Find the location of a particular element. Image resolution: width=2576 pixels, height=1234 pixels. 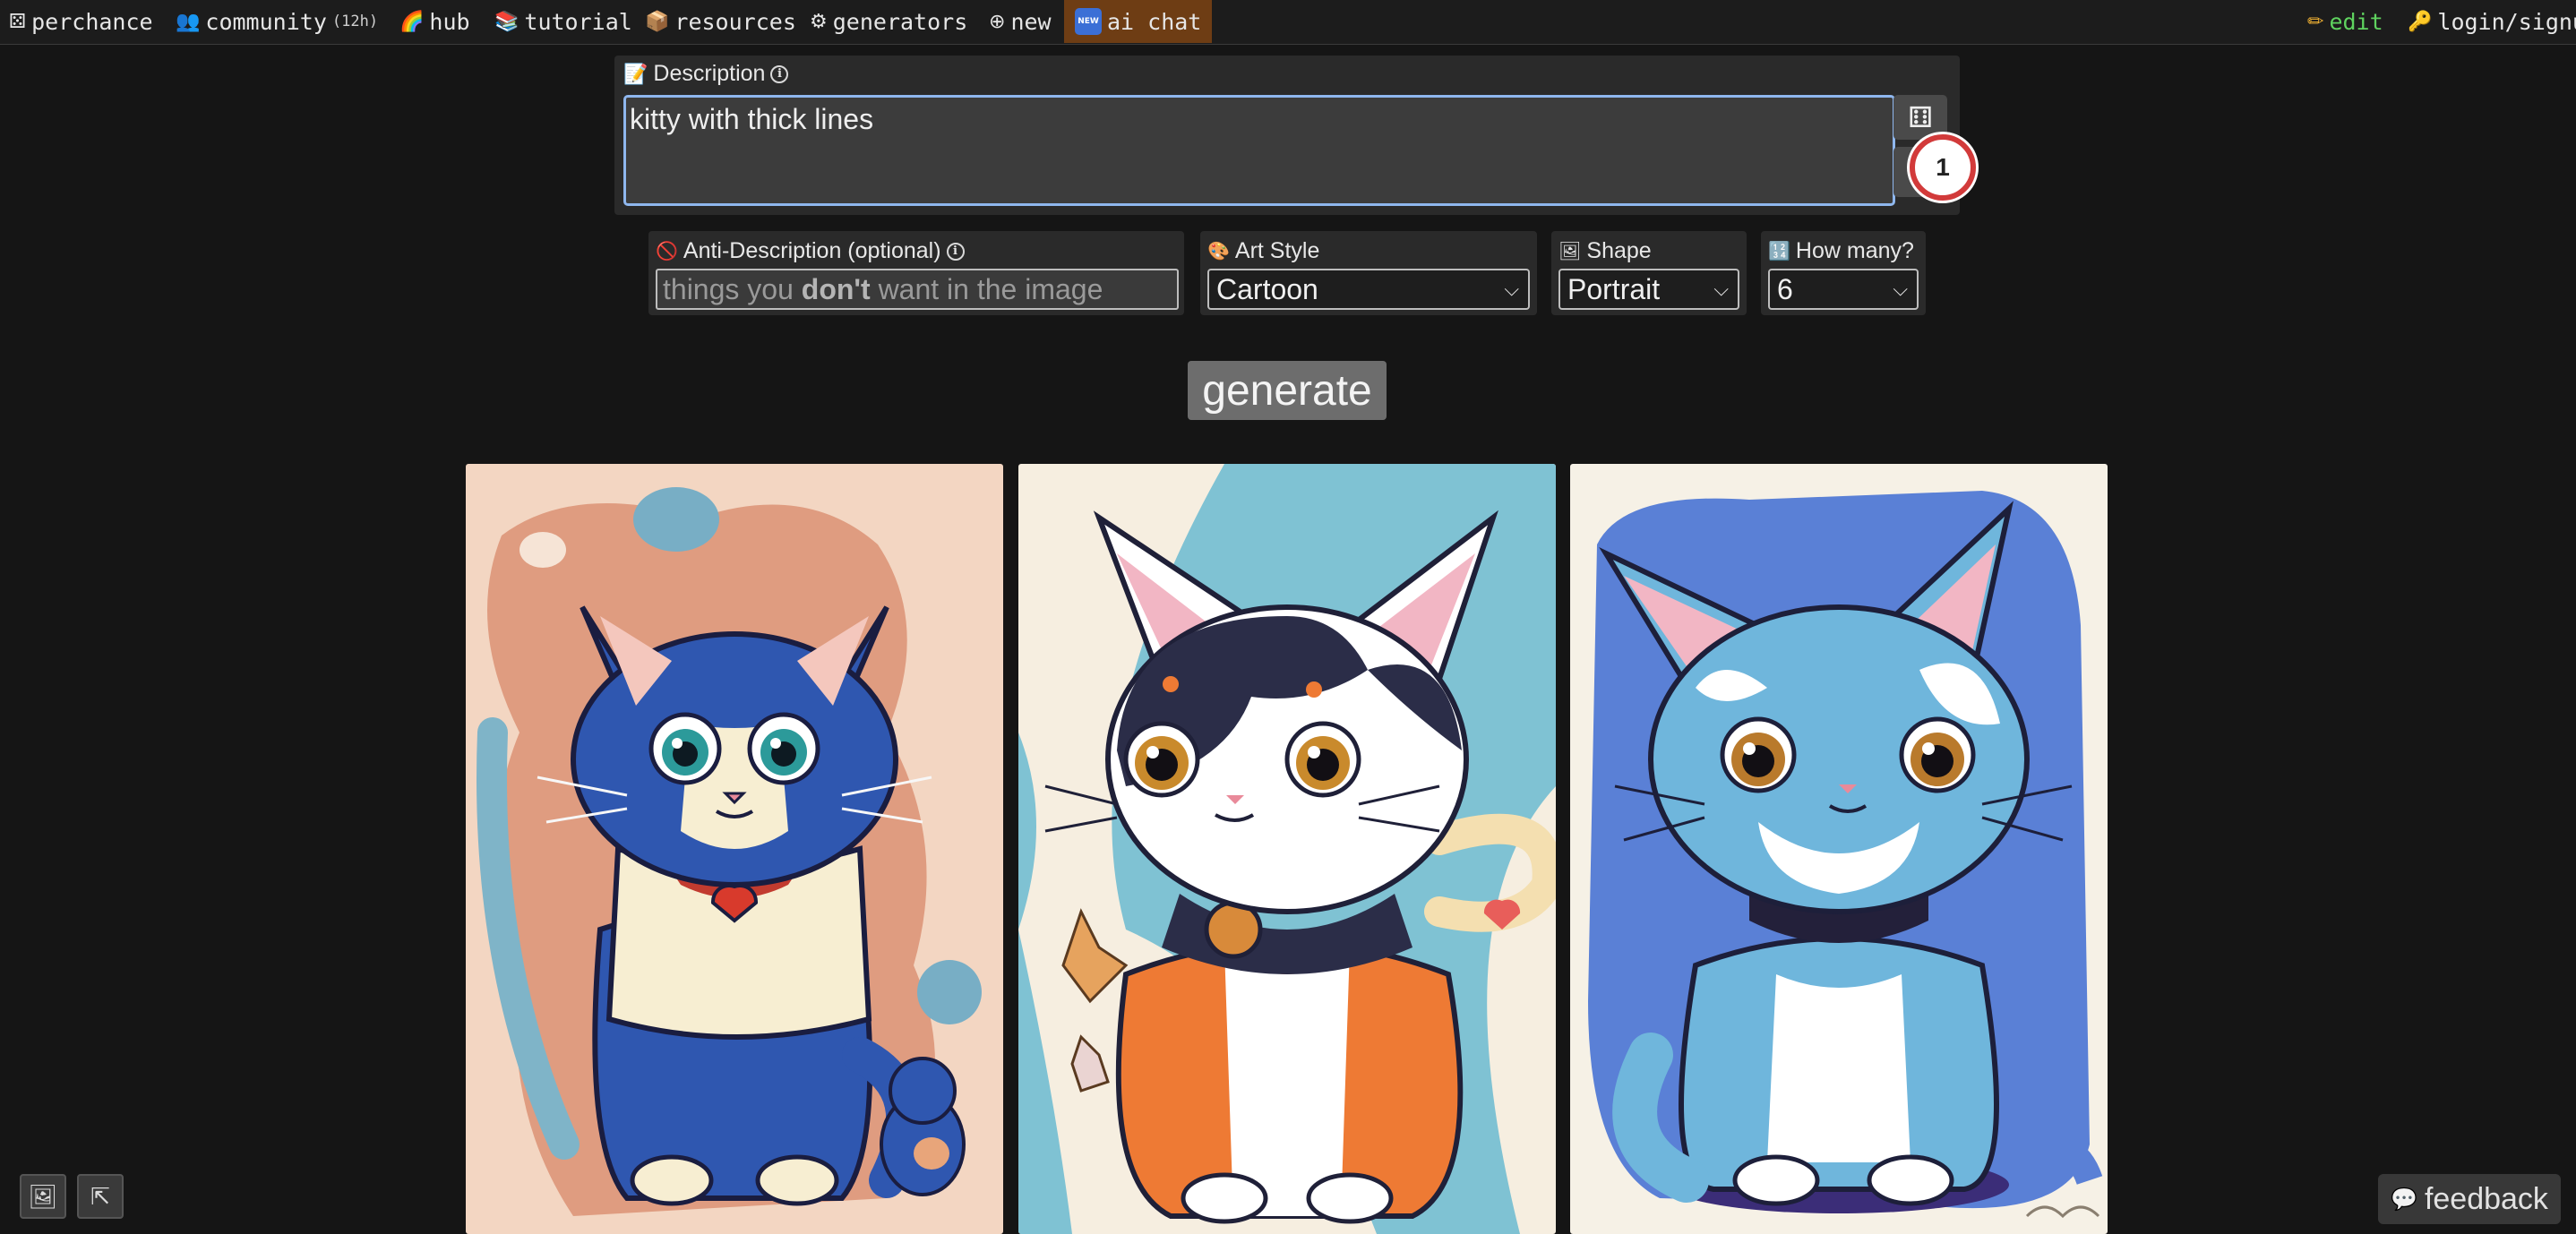

how-many-label-text: How many? is located at coordinates (1854, 251).